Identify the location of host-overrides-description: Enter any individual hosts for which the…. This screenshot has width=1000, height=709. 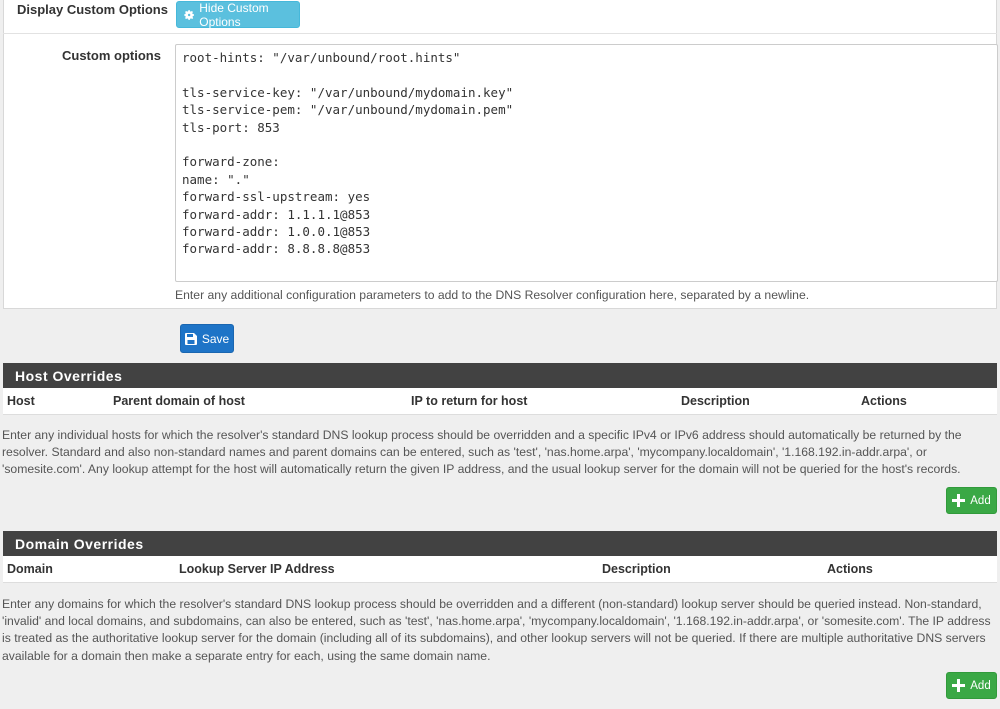
(482, 452).